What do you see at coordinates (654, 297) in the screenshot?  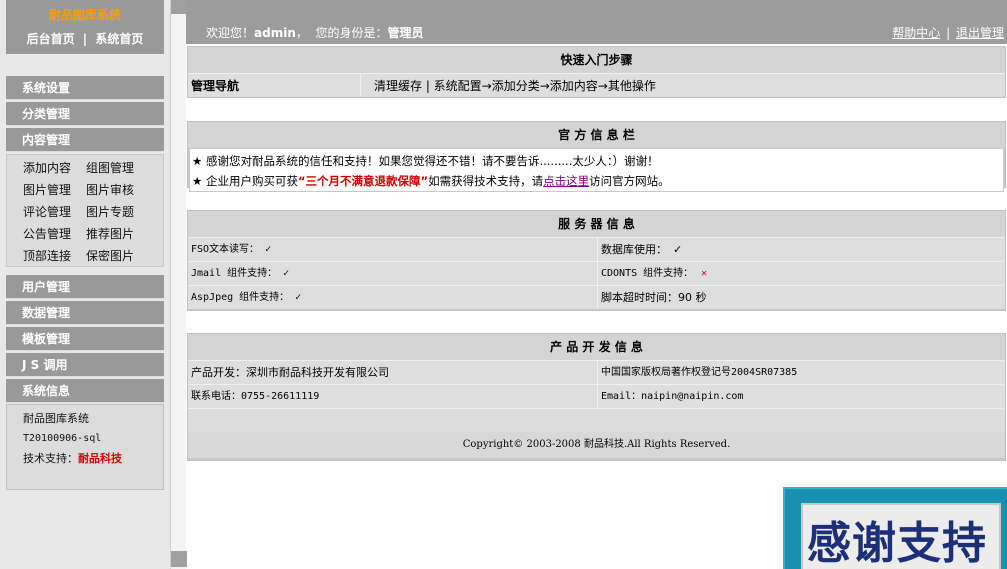 I see `timeout-cell: 脚本超时时间：90 秒` at bounding box center [654, 297].